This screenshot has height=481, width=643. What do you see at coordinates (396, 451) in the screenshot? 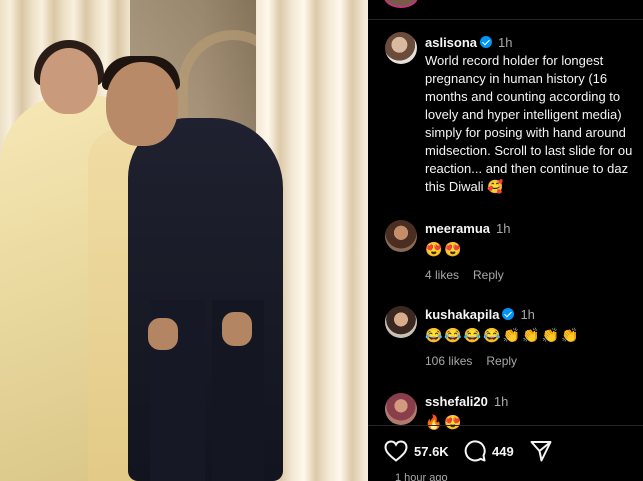
I see `heart-icon` at bounding box center [396, 451].